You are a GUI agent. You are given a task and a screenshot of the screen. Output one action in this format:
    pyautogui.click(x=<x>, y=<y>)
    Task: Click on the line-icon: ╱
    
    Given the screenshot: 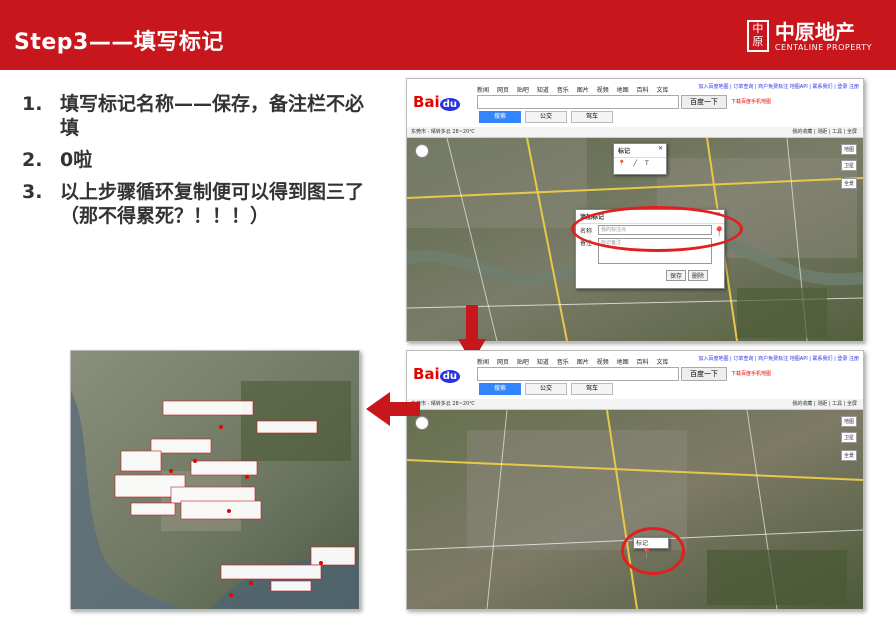 What is the action you would take?
    pyautogui.click(x=635, y=163)
    